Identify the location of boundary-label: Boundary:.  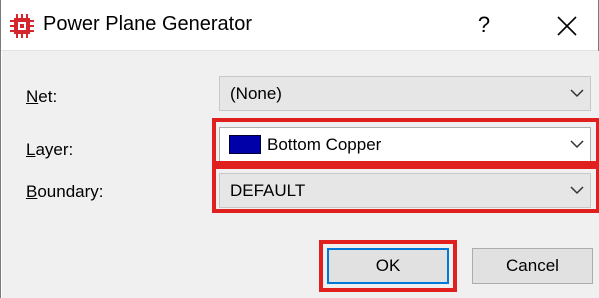
(65, 192).